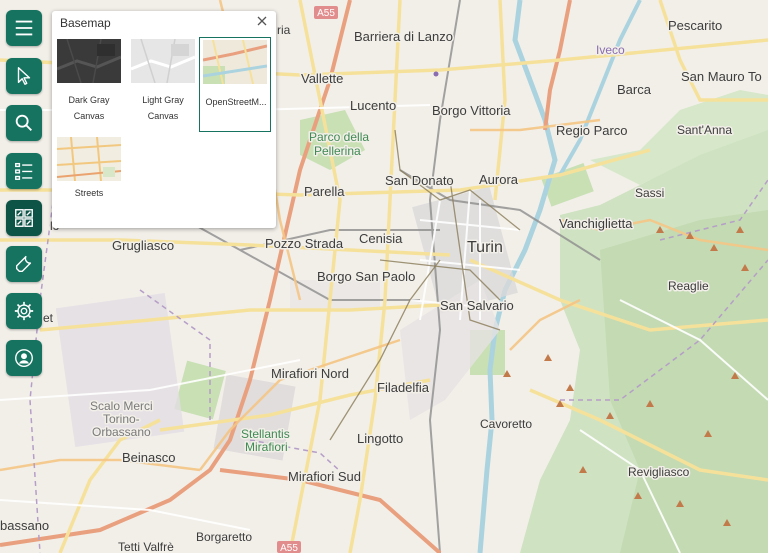 This screenshot has width=768, height=553. I want to click on place-label: Vallette, so click(322, 78).